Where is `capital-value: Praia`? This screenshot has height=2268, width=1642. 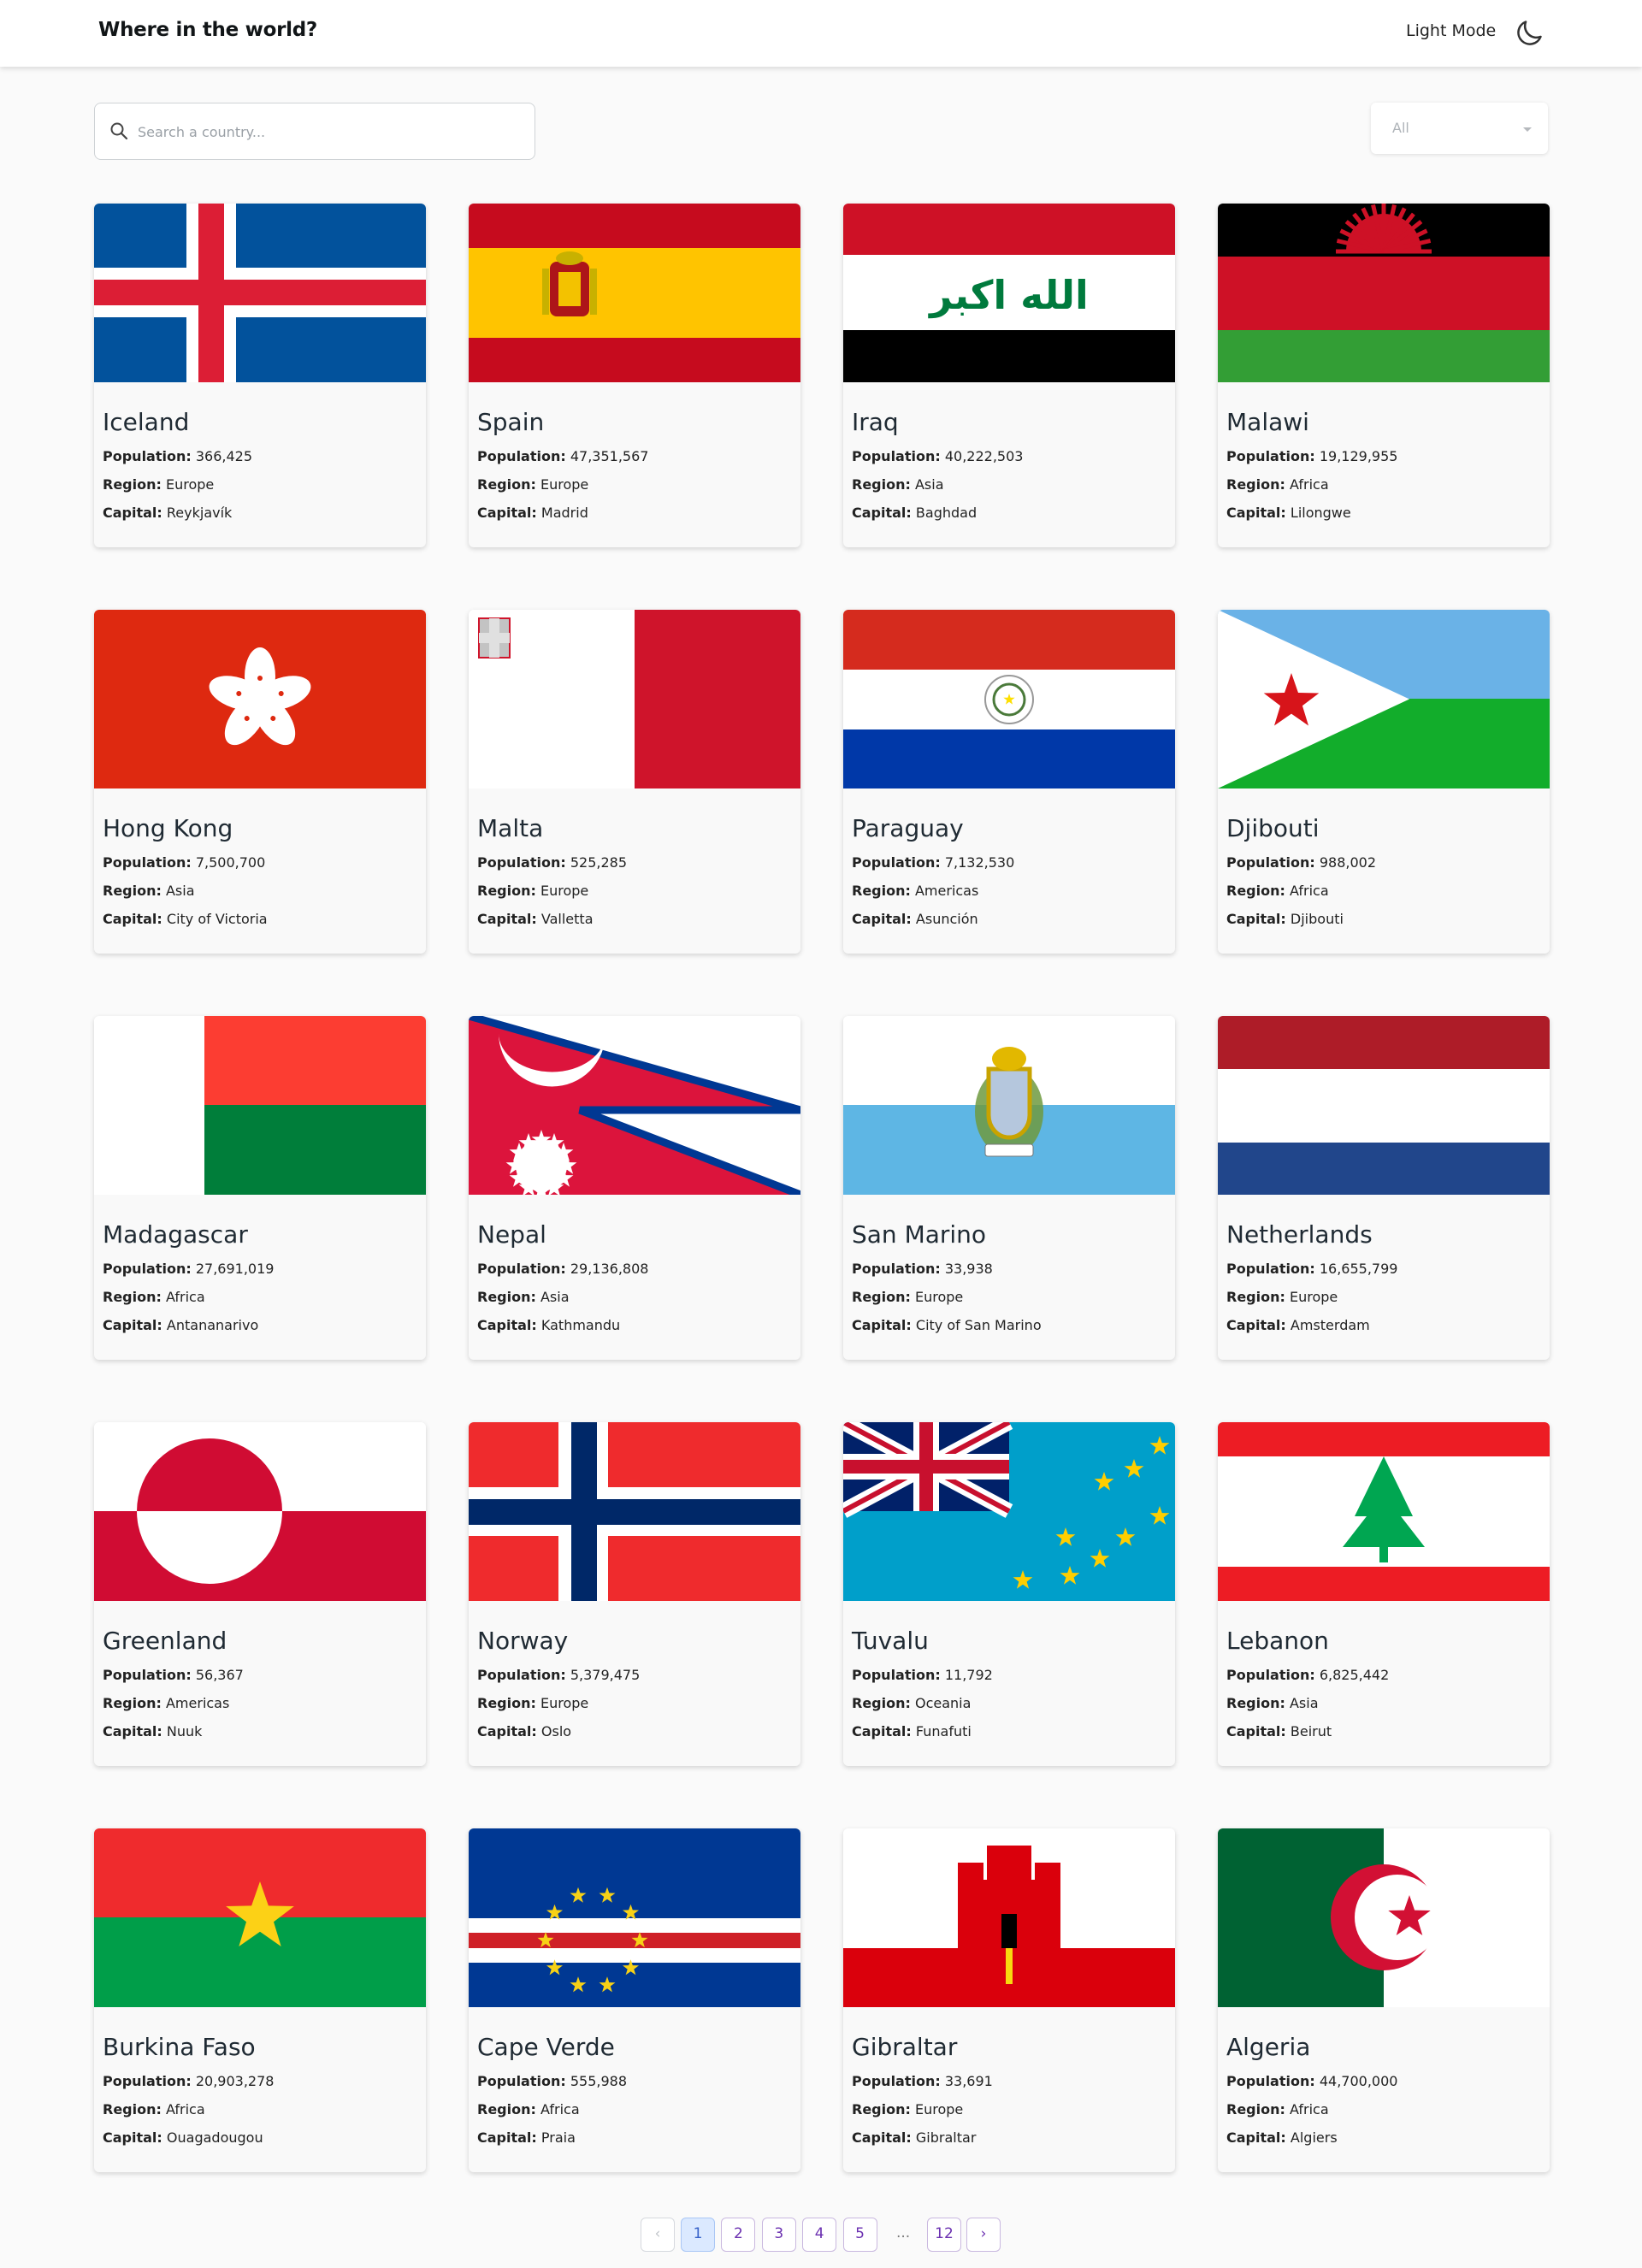
capital-value: Praia is located at coordinates (558, 2137).